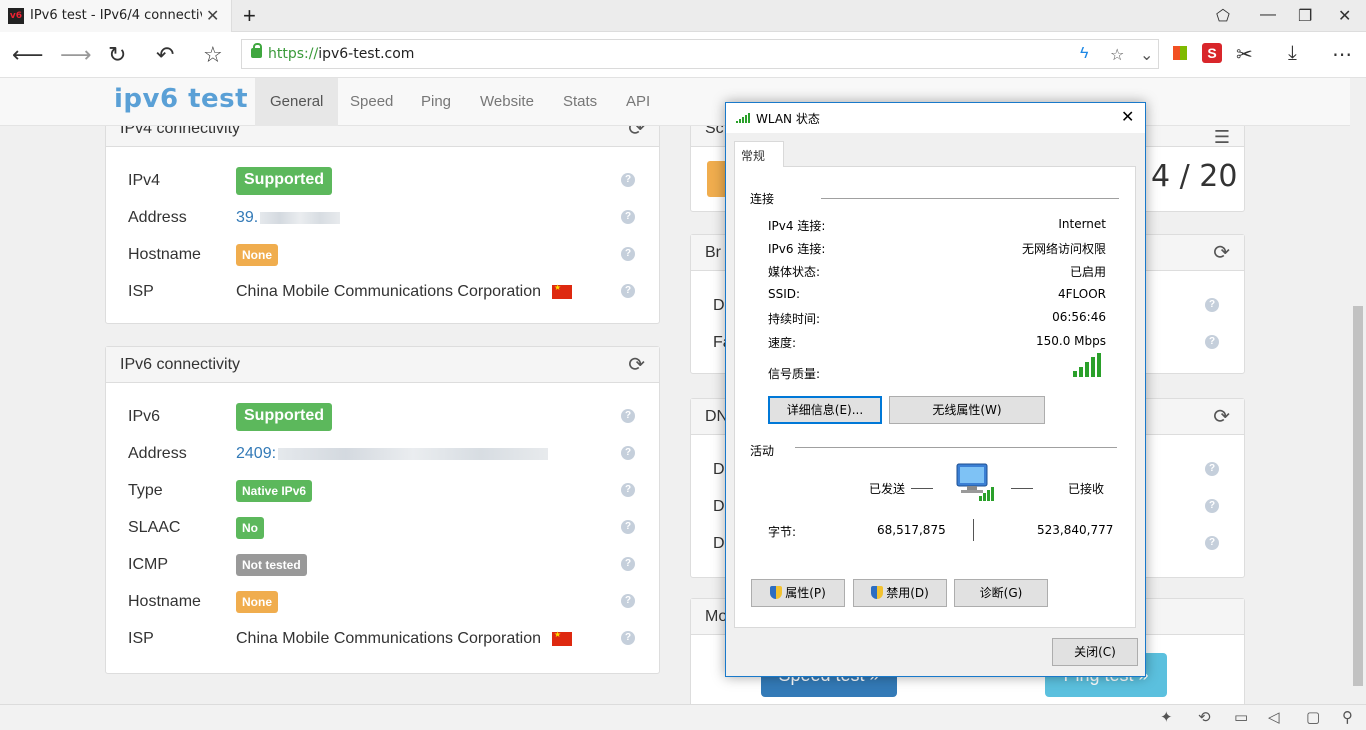  What do you see at coordinates (1204, 717) in the screenshot?
I see `sync-icon: ⟲` at bounding box center [1204, 717].